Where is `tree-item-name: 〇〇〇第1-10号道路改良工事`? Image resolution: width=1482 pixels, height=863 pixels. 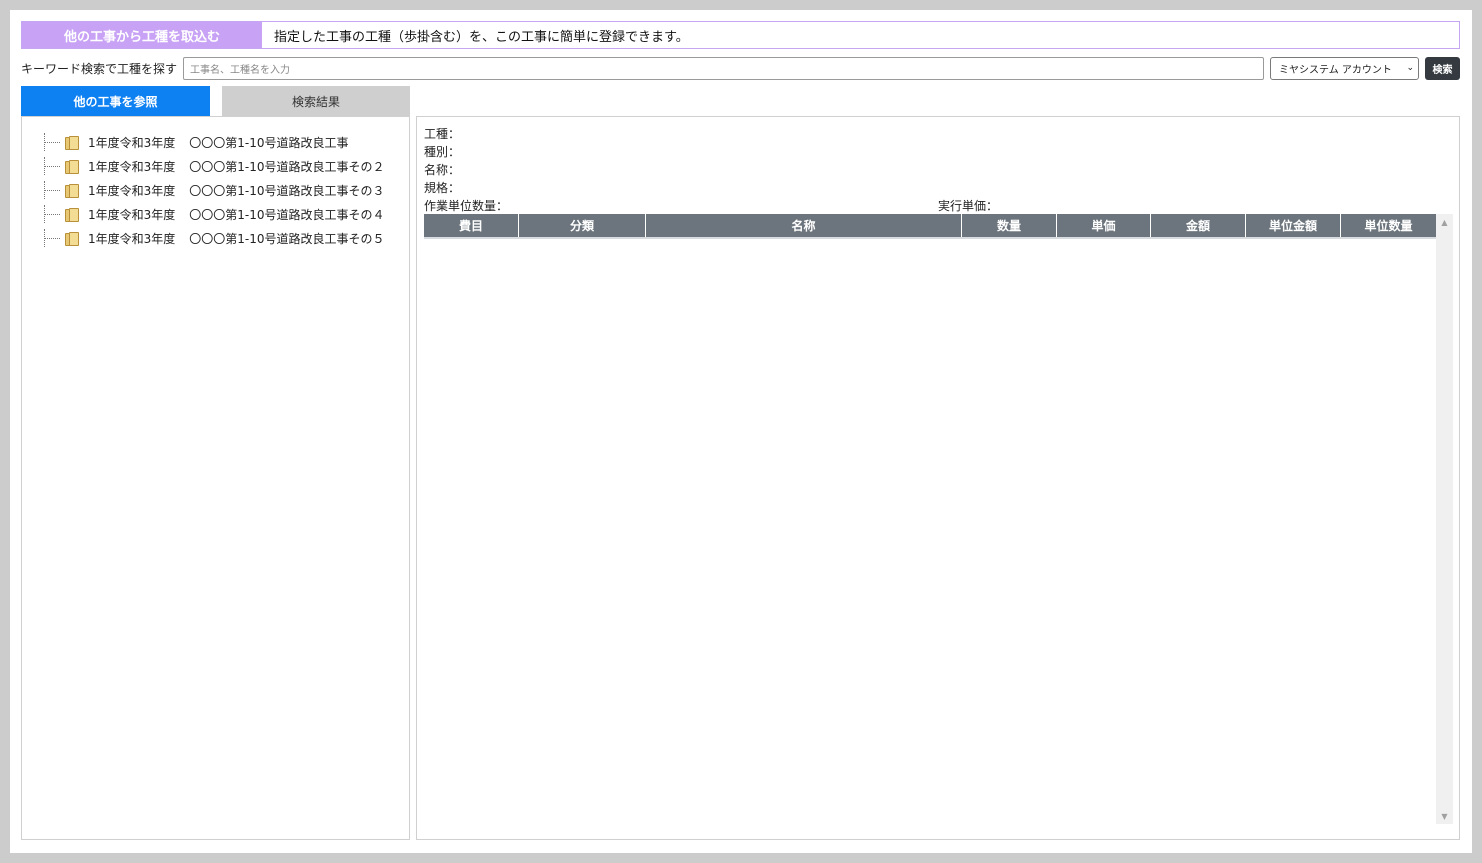
tree-item-name: 〇〇〇第1-10号道路改良工事 is located at coordinates (269, 142).